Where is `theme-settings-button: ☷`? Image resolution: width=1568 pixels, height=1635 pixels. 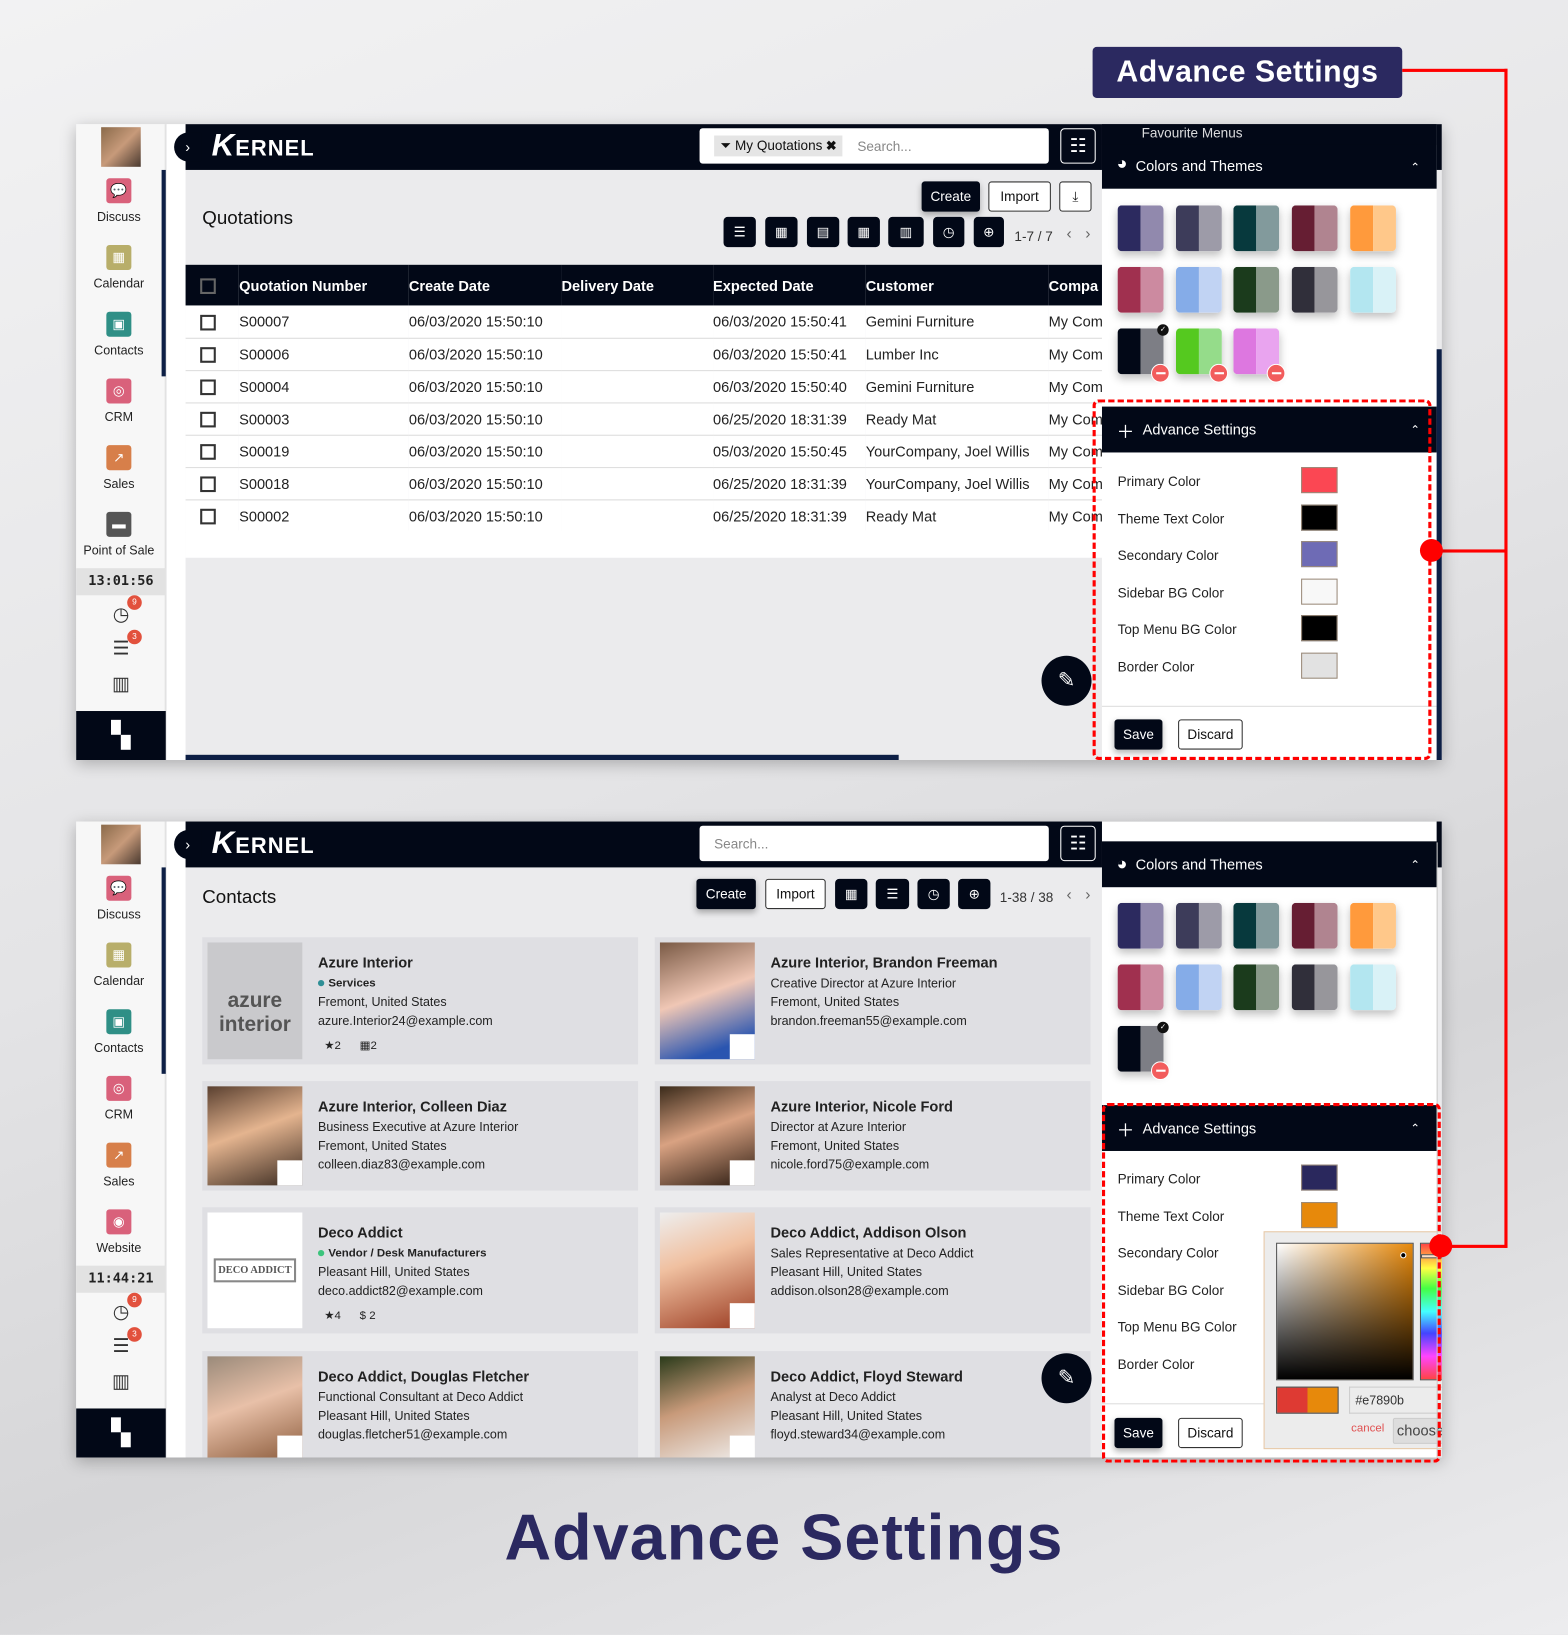 theme-settings-button: ☷ is located at coordinates (1078, 146).